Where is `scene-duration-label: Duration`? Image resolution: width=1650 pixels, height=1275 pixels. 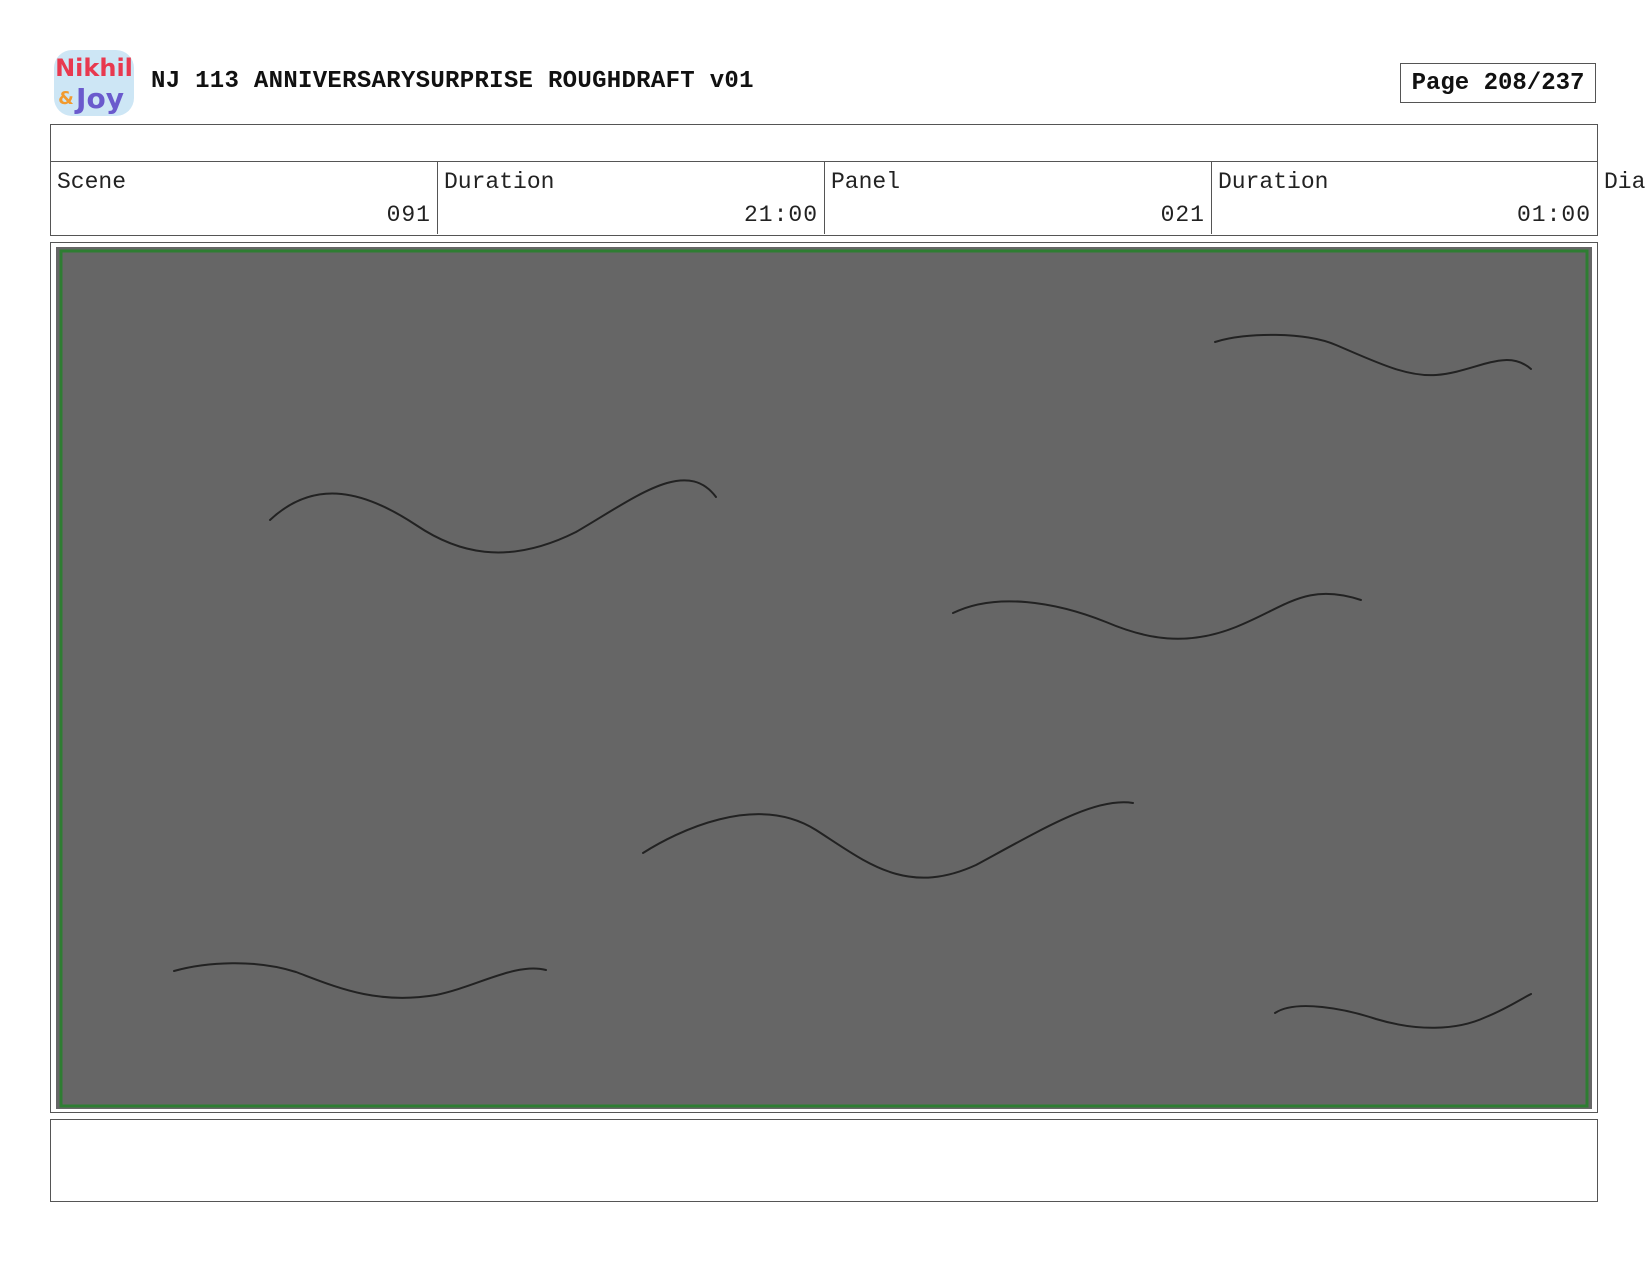 scene-duration-label: Duration is located at coordinates (499, 182).